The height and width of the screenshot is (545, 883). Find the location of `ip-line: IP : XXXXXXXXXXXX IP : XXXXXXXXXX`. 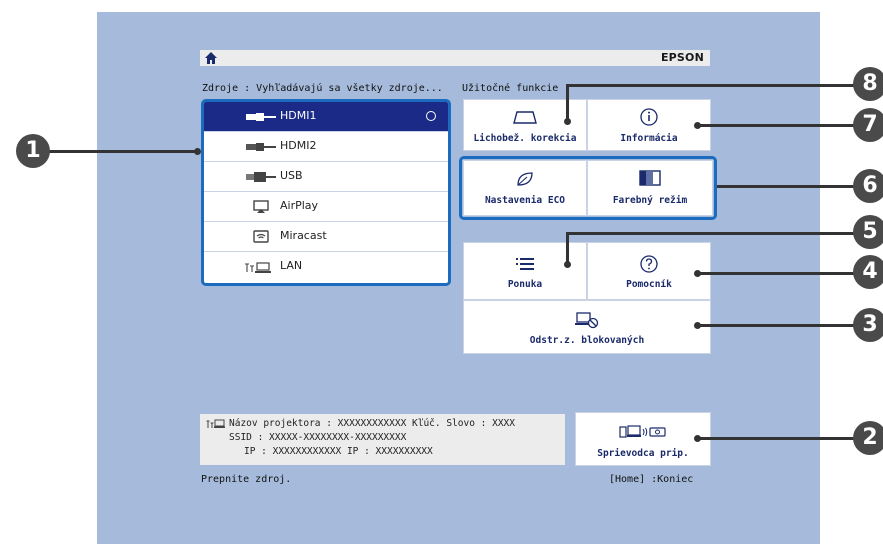

ip-line: IP : XXXXXXXXXXXX IP : XXXXXXXXXX is located at coordinates (338, 451).